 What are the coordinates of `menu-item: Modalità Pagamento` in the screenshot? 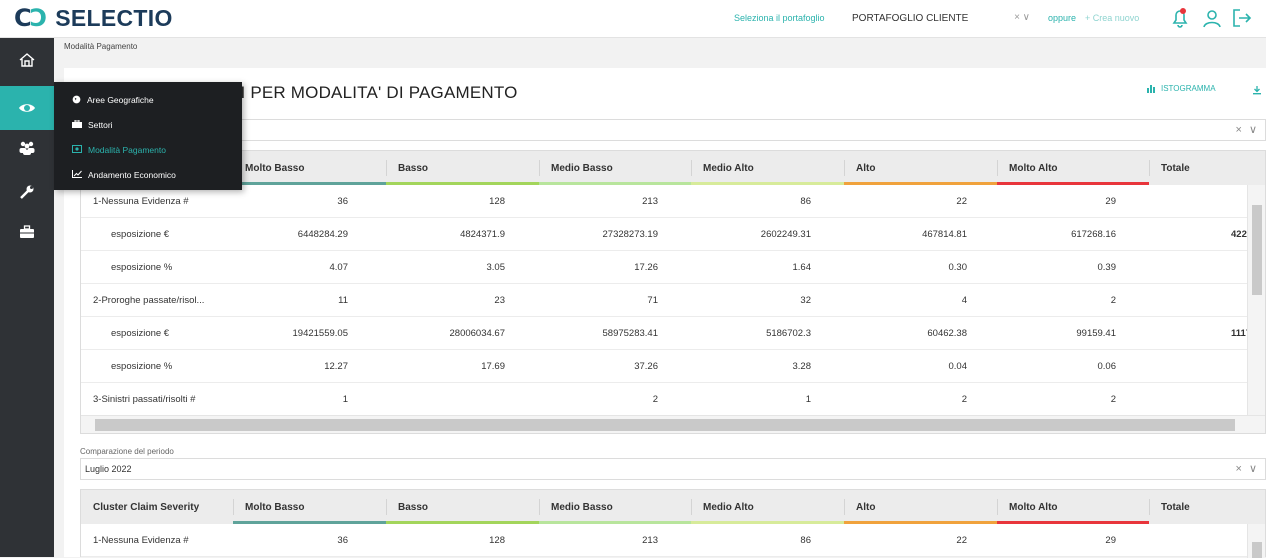 It's located at (119, 150).